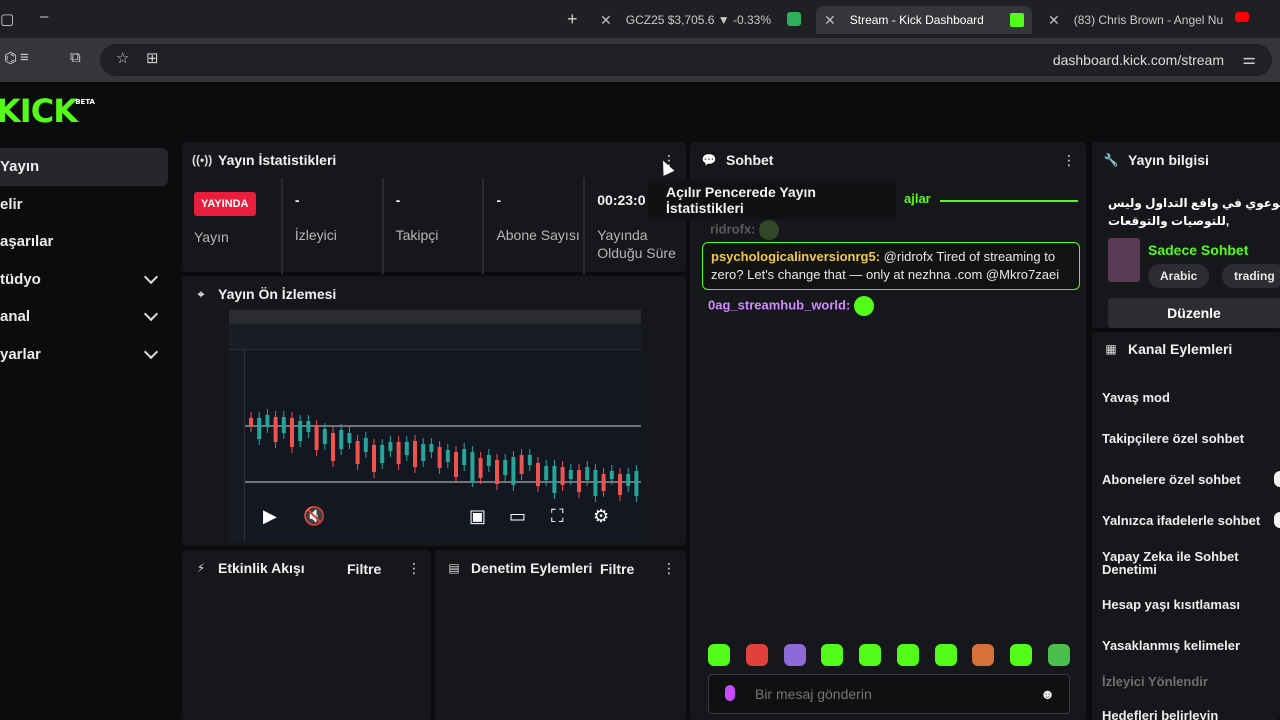 Image resolution: width=1280 pixels, height=720 pixels. Describe the element at coordinates (84, 355) in the screenshot. I see `sidebar-item-settings: yarlar` at that location.